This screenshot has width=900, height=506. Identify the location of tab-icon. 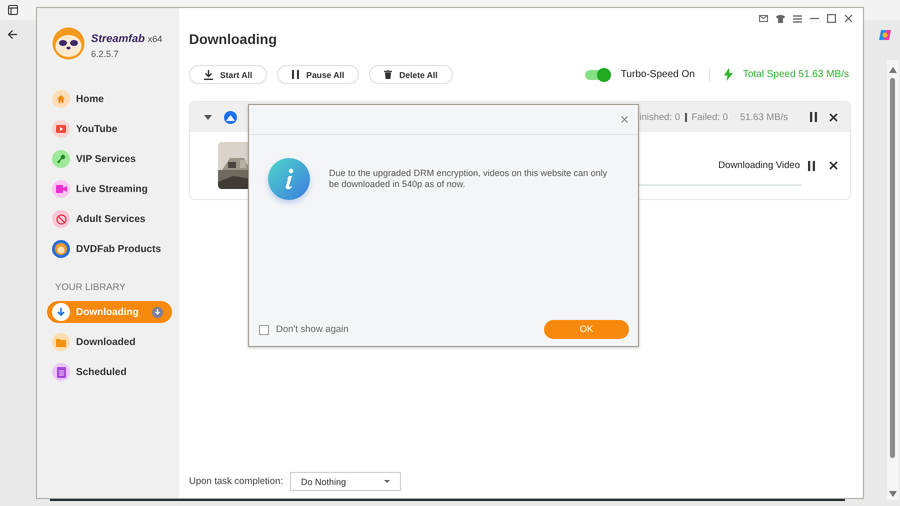
(13, 10).